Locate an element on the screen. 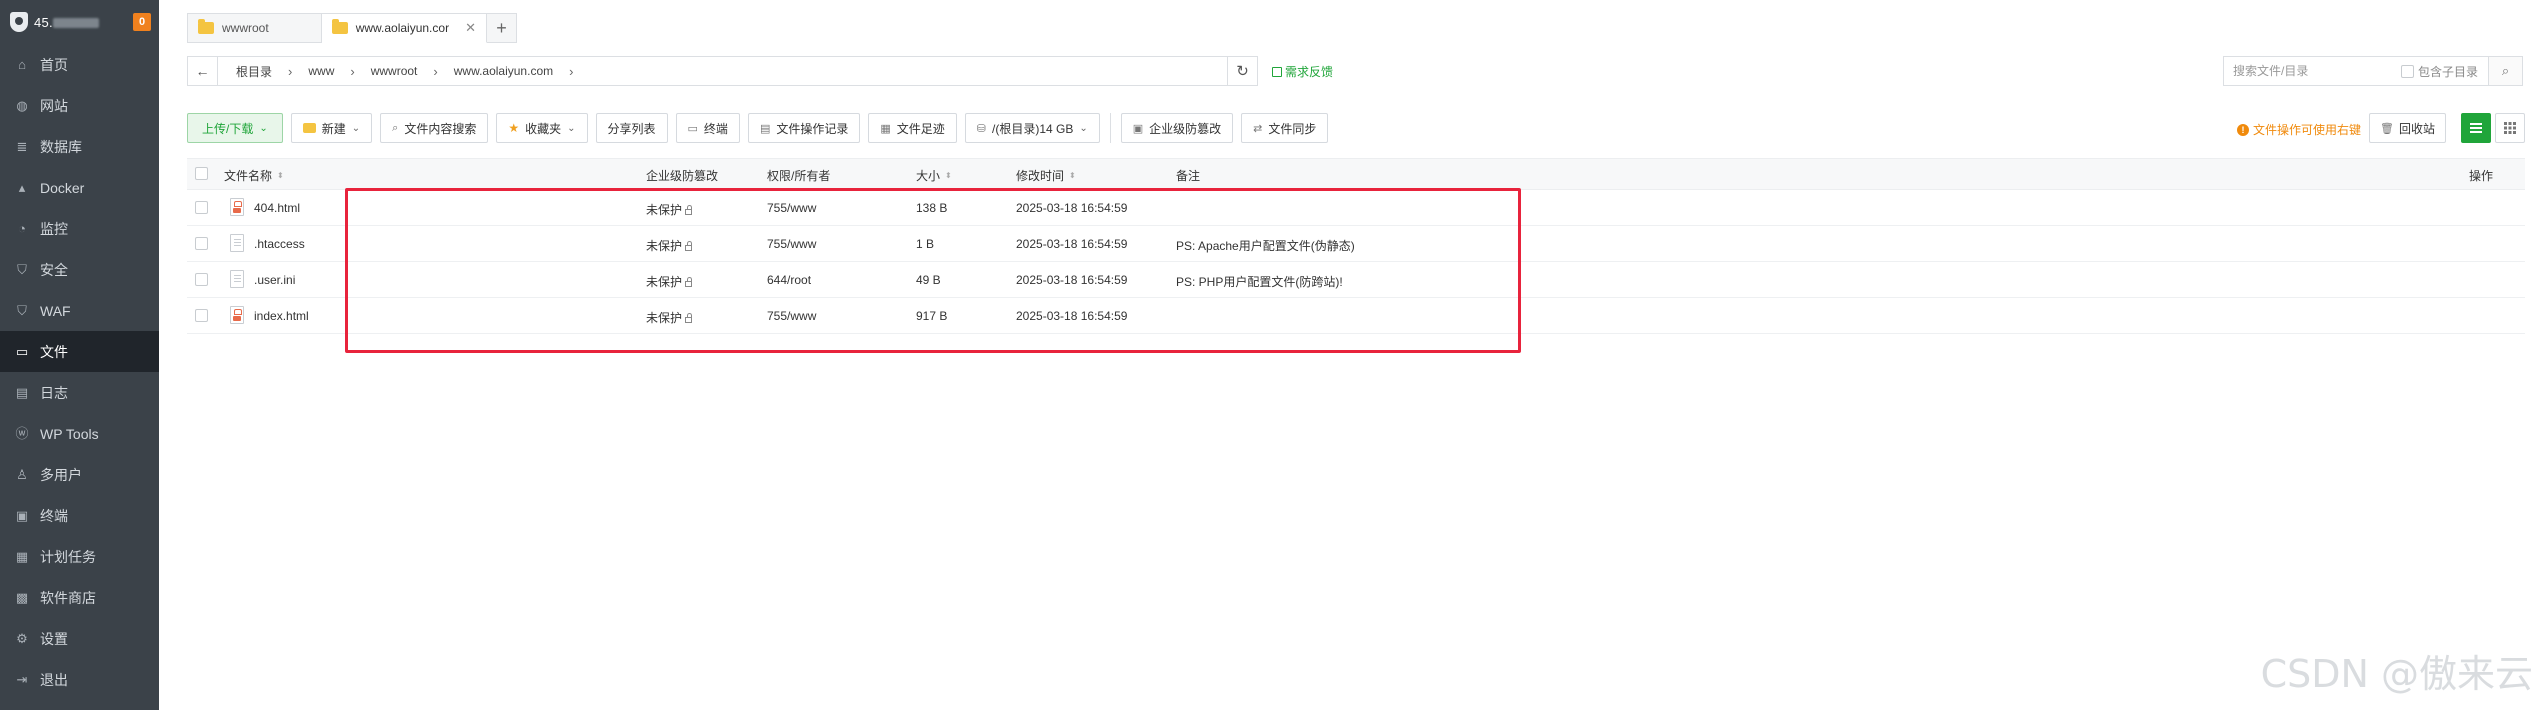  new-folder-icon is located at coordinates (309, 128).